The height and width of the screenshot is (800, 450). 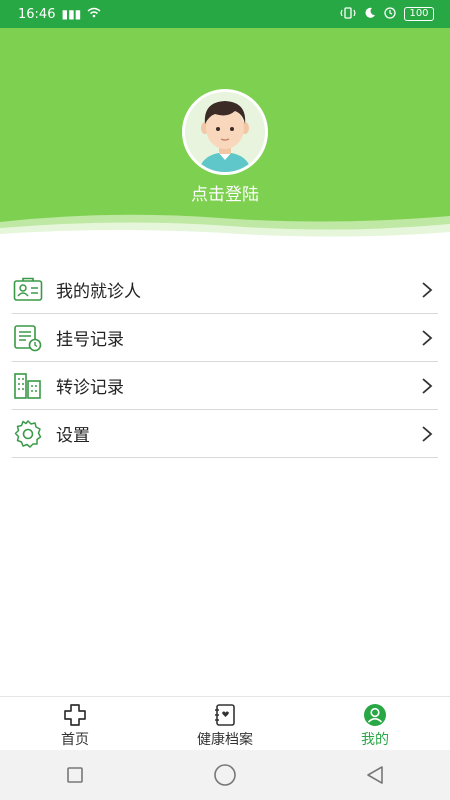 I want to click on system-navigation-bar, so click(x=225, y=775).